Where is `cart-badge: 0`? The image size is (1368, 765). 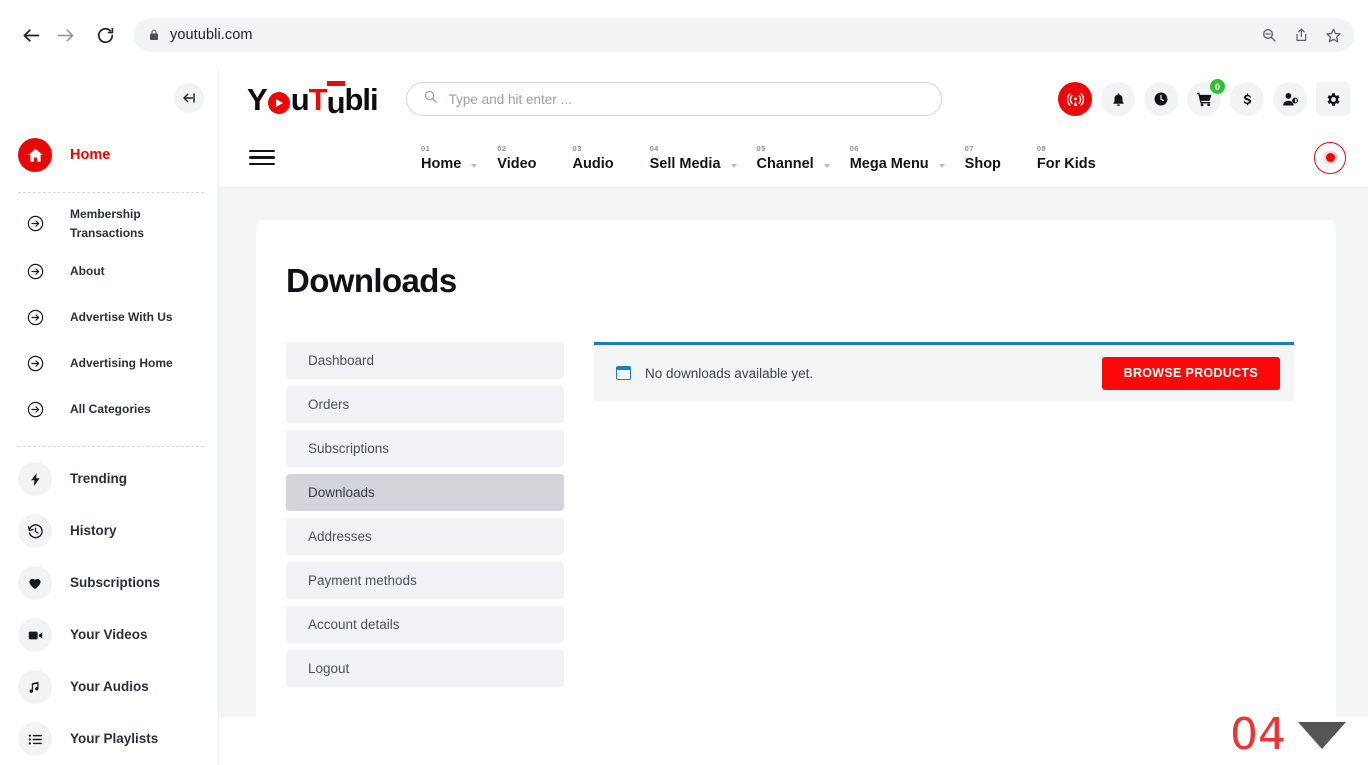 cart-badge: 0 is located at coordinates (1217, 86).